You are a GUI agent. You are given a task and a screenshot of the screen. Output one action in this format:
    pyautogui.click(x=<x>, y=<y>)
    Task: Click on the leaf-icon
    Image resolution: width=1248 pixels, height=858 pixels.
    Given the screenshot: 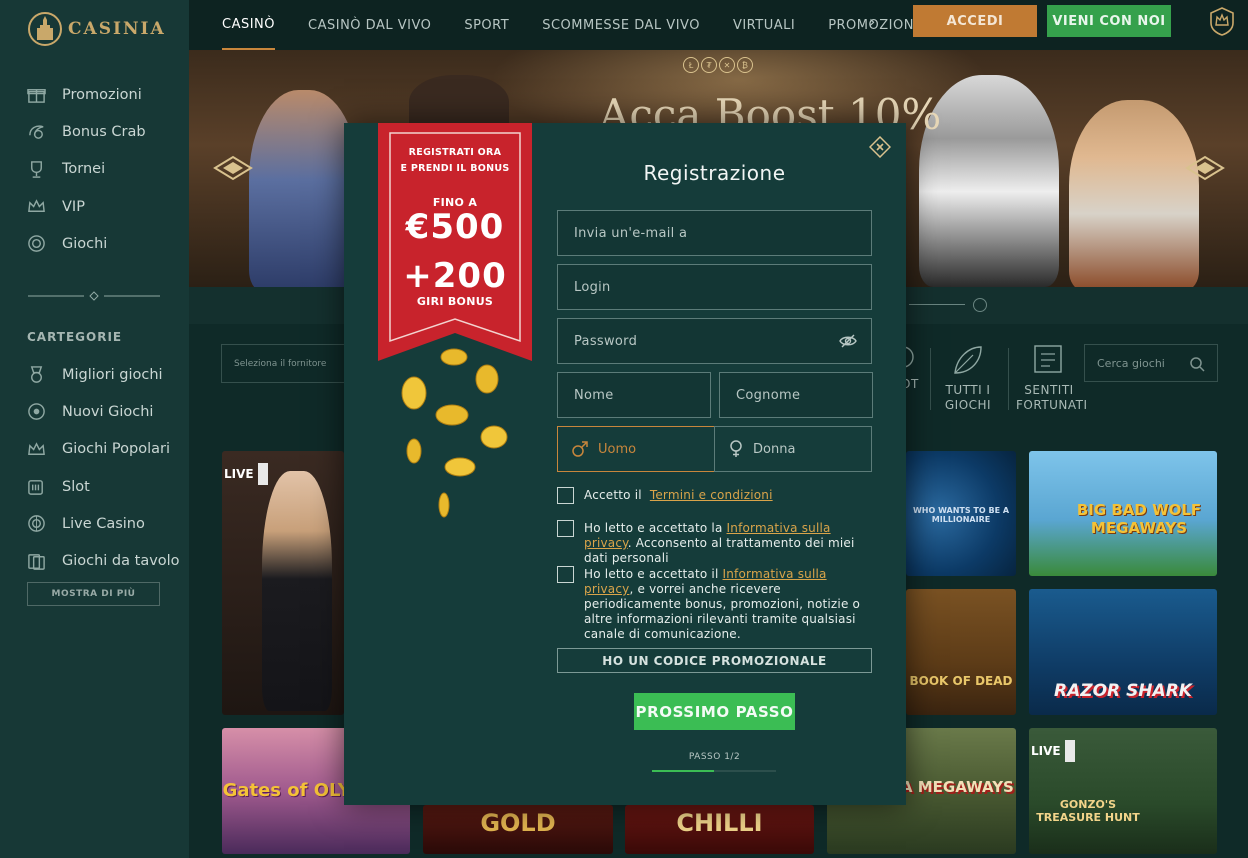 What is the action you would take?
    pyautogui.click(x=968, y=360)
    